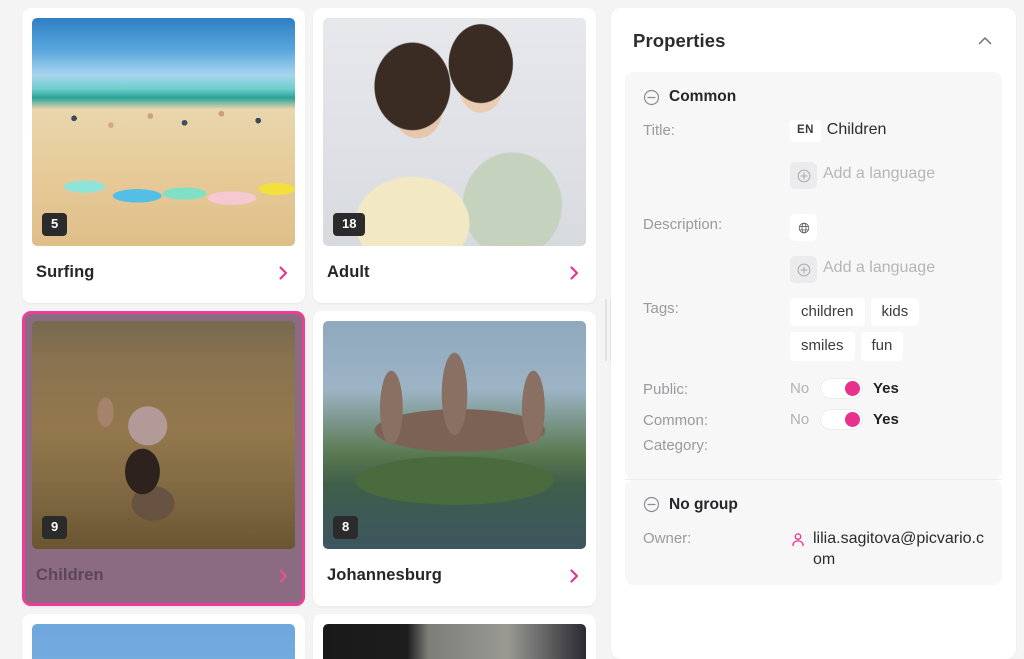  What do you see at coordinates (454, 572) in the screenshot?
I see `card-footer: Johannesburg` at bounding box center [454, 572].